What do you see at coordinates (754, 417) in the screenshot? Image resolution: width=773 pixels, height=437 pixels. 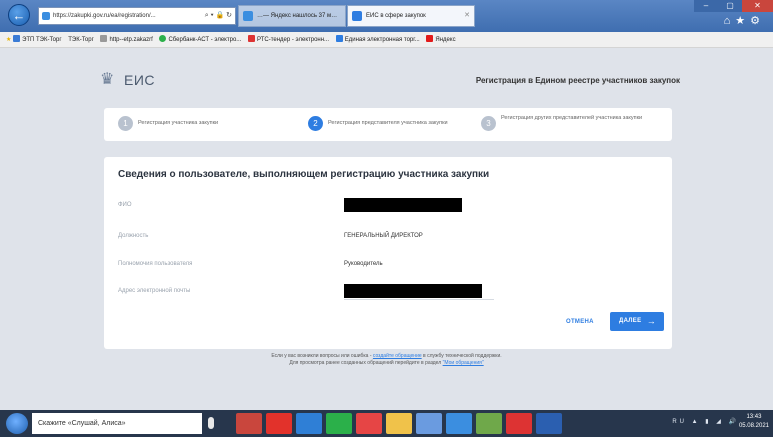 I see `clock-time: 13:43` at bounding box center [754, 417].